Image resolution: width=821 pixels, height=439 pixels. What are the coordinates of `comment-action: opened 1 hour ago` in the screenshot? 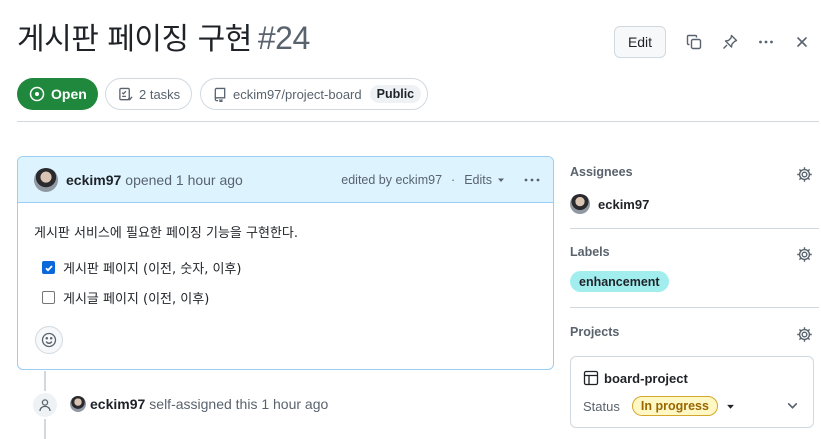 It's located at (184, 179).